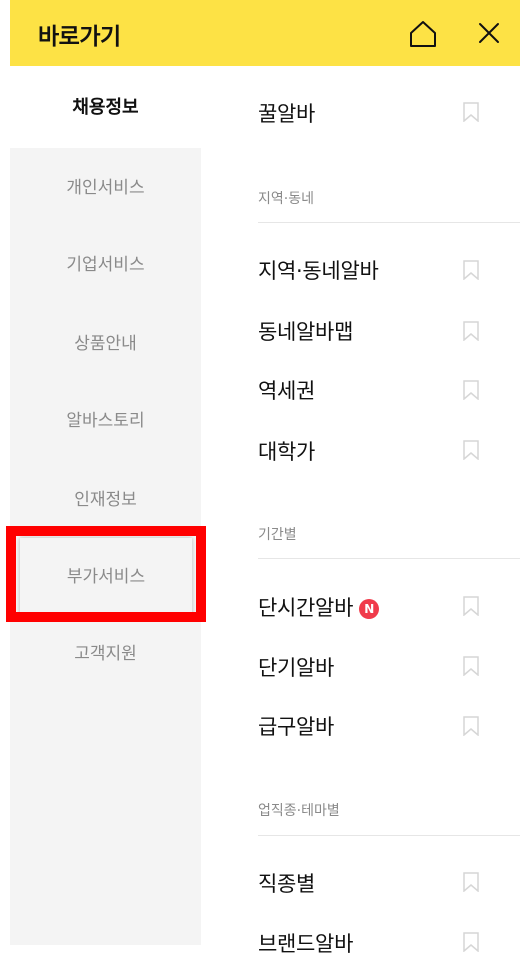 The height and width of the screenshot is (958, 520). Describe the element at coordinates (299, 811) in the screenshot. I see `section-title-job-theme: 업직종·테마별` at that location.